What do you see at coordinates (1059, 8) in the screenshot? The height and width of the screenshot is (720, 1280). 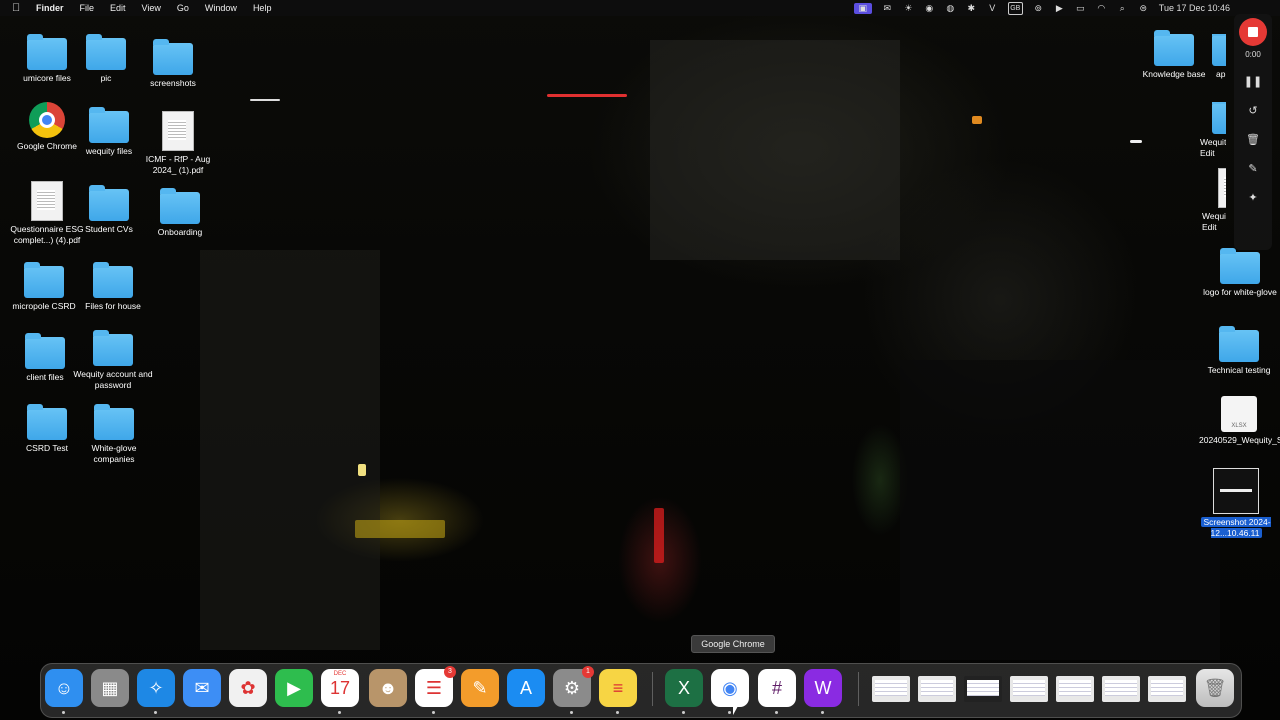 I see `play-icon: ▶` at bounding box center [1059, 8].